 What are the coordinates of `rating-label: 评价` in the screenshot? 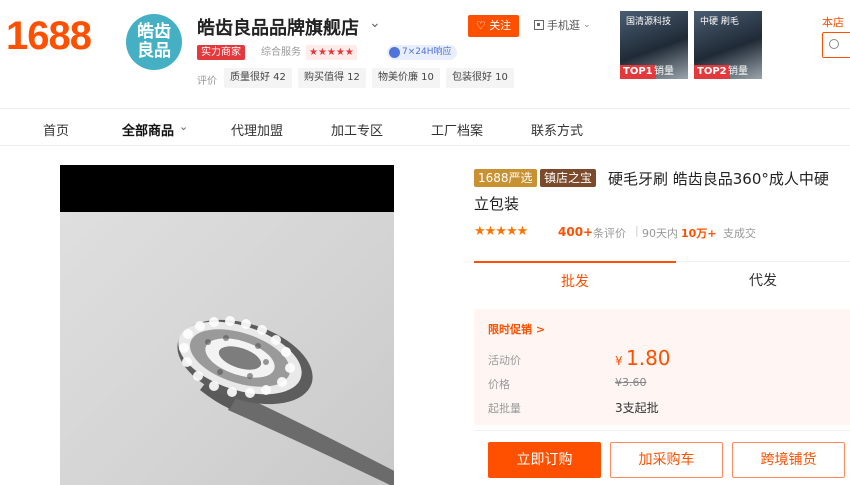 It's located at (207, 81).